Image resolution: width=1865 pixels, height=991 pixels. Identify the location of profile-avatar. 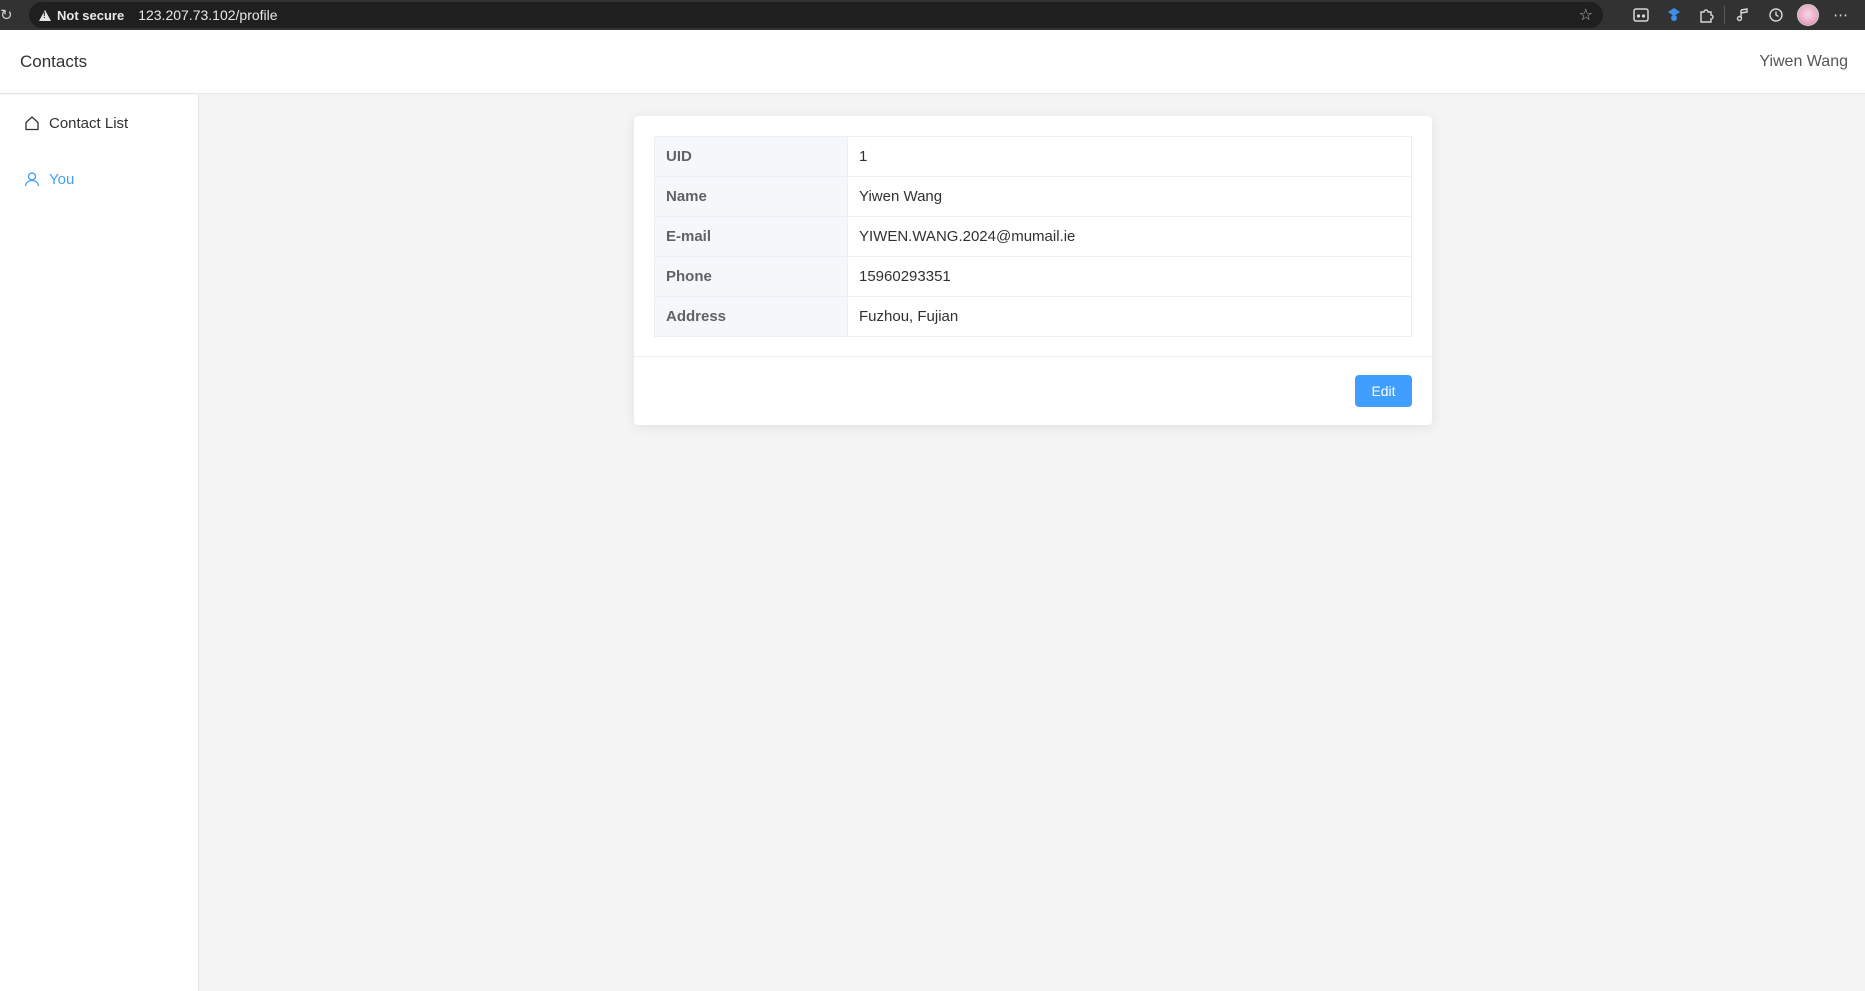
(1808, 15).